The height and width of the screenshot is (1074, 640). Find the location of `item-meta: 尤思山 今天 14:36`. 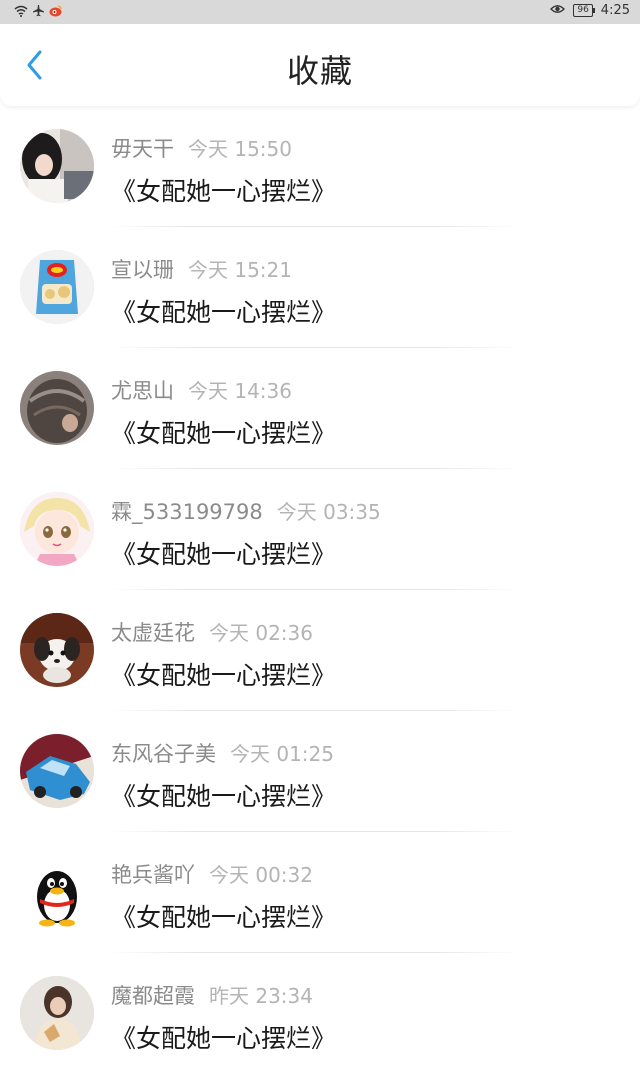

item-meta: 尤思山 今天 14:36 is located at coordinates (201, 390).